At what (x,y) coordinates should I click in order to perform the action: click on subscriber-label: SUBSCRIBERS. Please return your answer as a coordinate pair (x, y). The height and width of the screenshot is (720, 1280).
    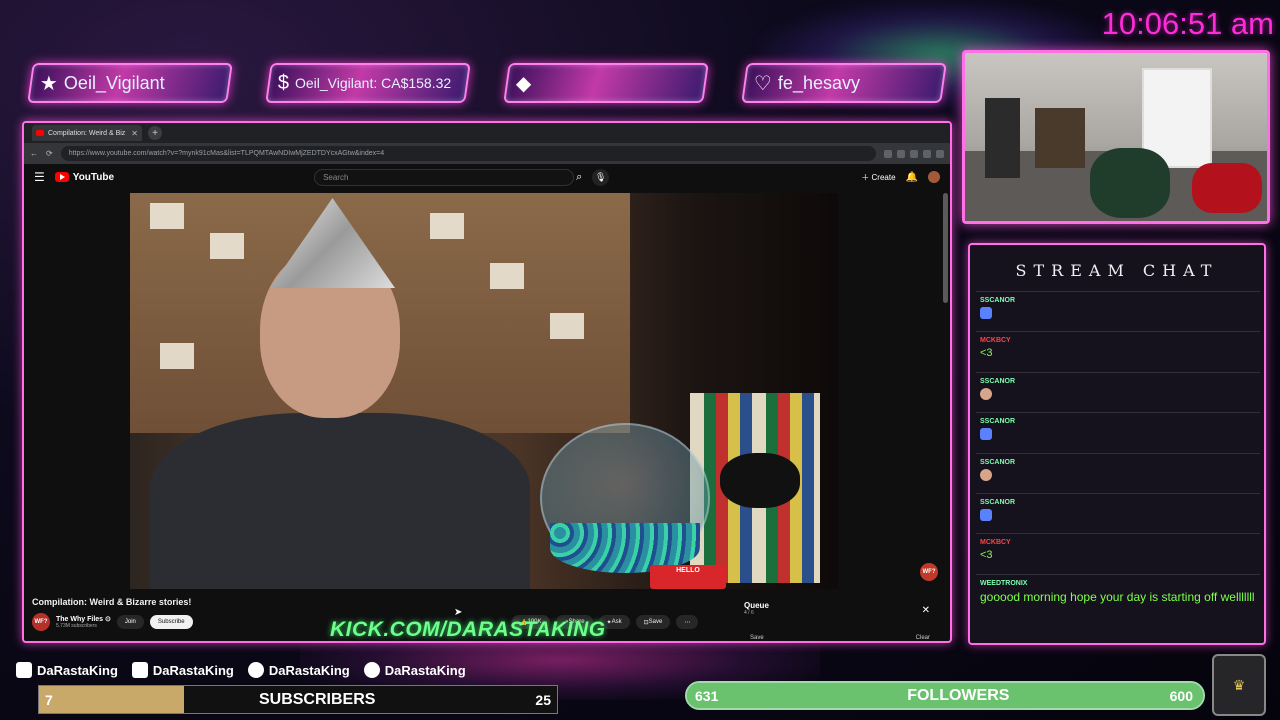
    Looking at the image, I should click on (317, 699).